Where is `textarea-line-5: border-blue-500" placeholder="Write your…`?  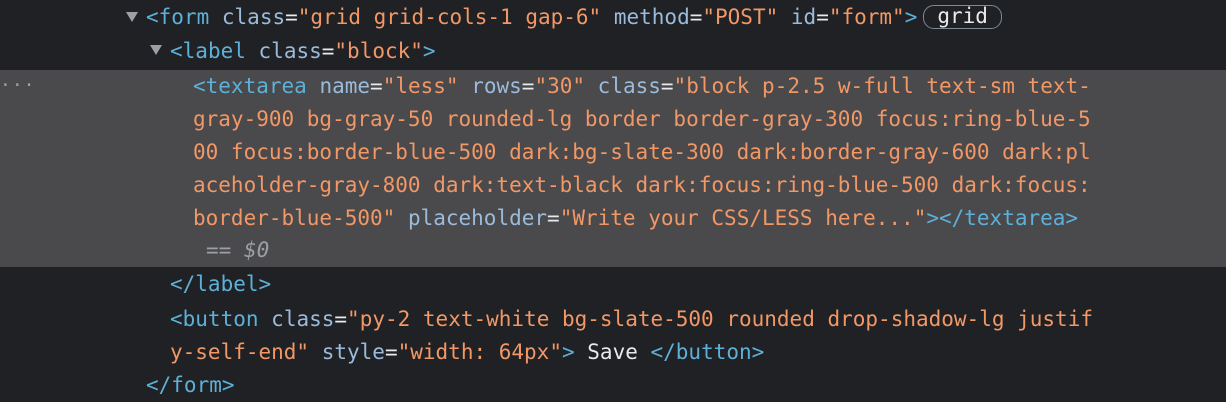
textarea-line-5: border-blue-500" placeholder="Write your… is located at coordinates (635, 218).